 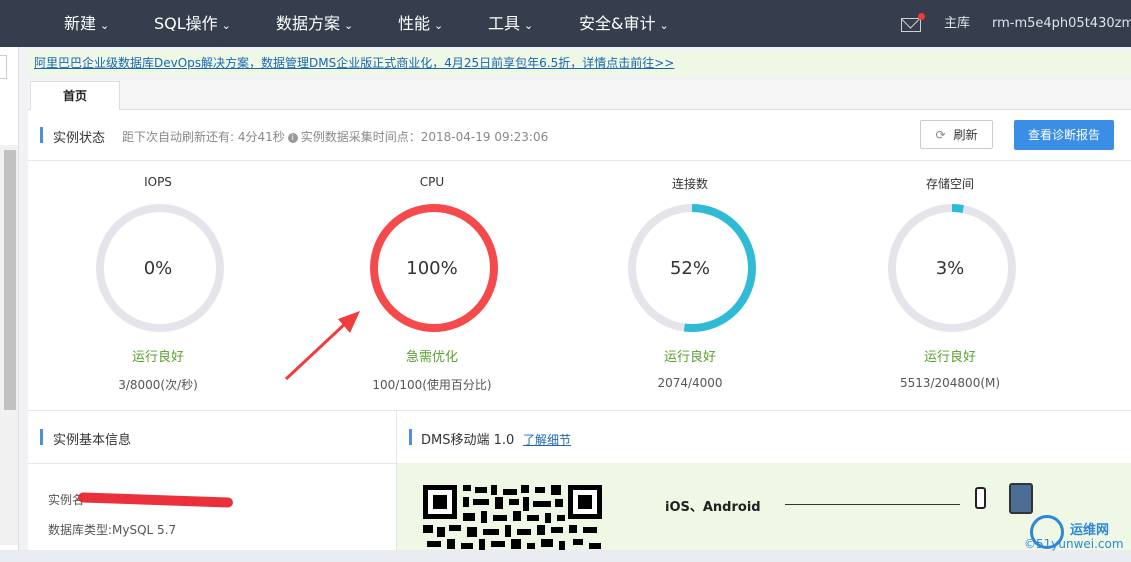 What do you see at coordinates (957, 23) in the screenshot?
I see `role-label: 主库` at bounding box center [957, 23].